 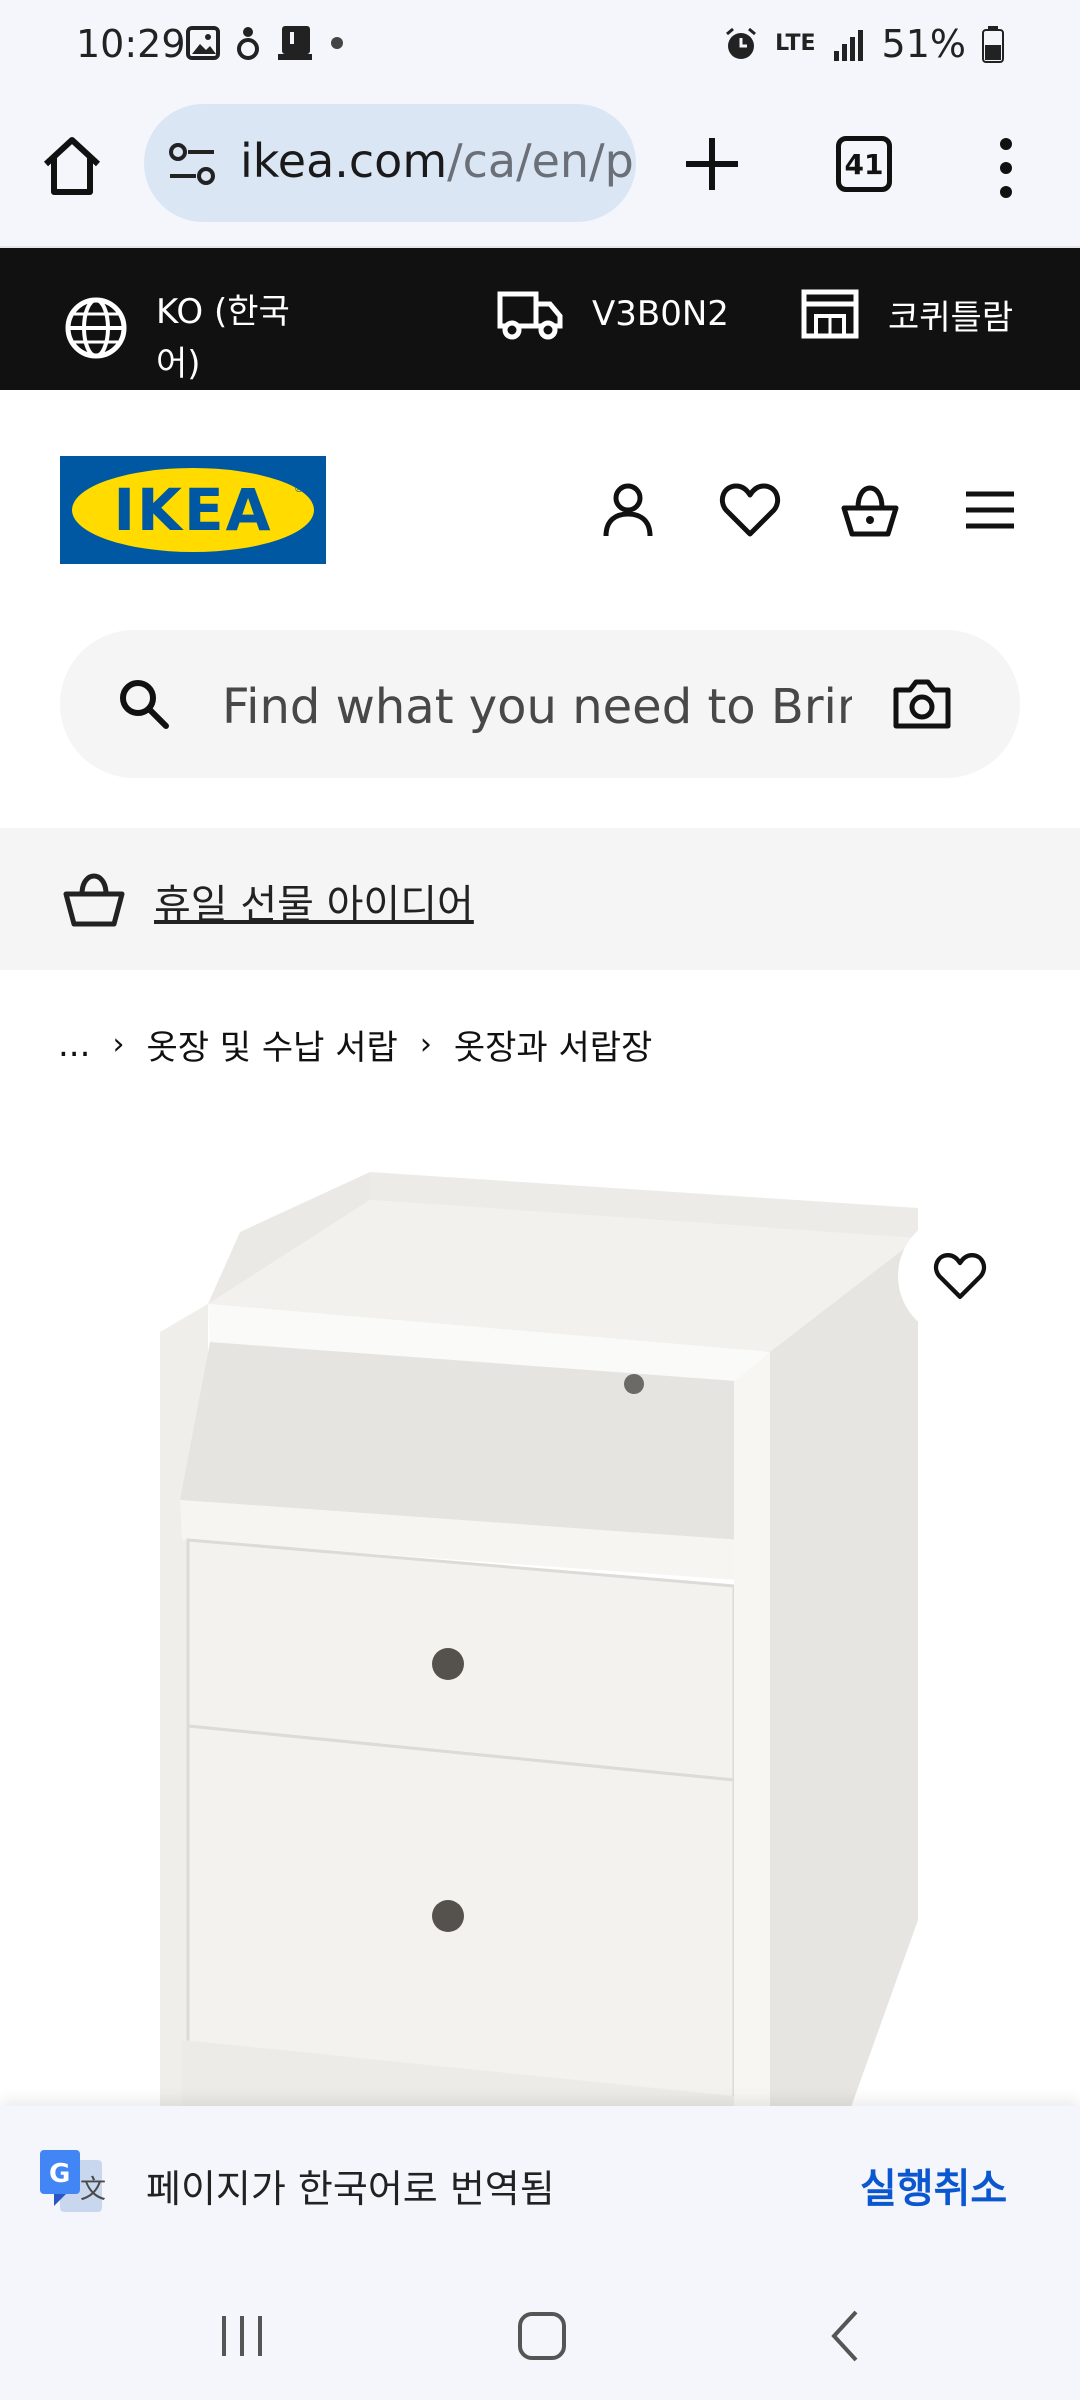 I want to click on store-selector: 코퀴틀람, so click(x=906, y=314).